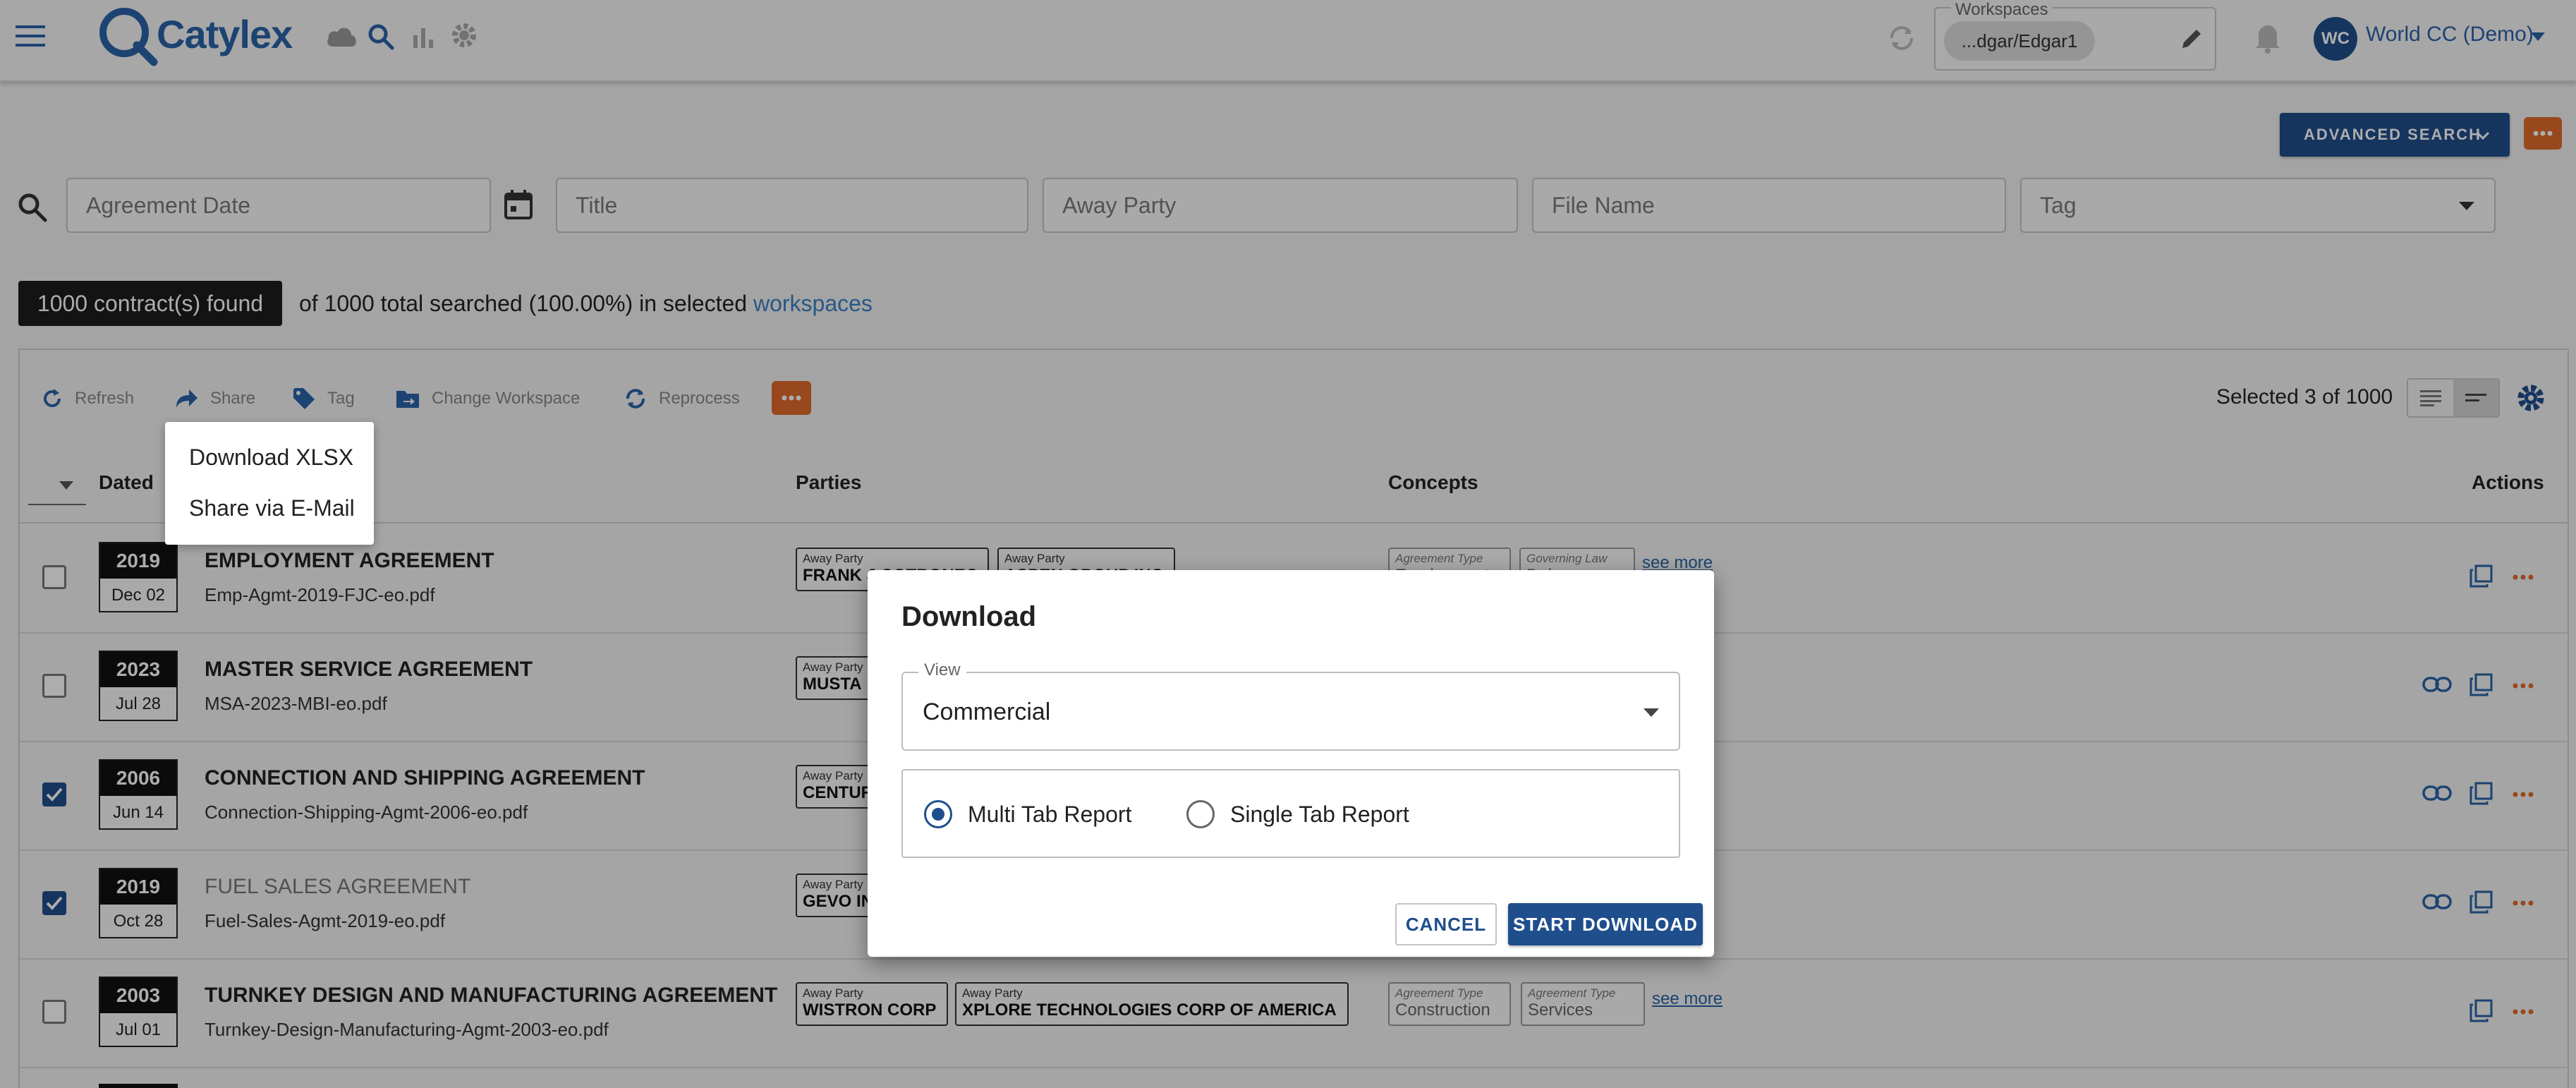 This screenshot has height=1088, width=2576. I want to click on radio-single-tab, so click(1200, 814).